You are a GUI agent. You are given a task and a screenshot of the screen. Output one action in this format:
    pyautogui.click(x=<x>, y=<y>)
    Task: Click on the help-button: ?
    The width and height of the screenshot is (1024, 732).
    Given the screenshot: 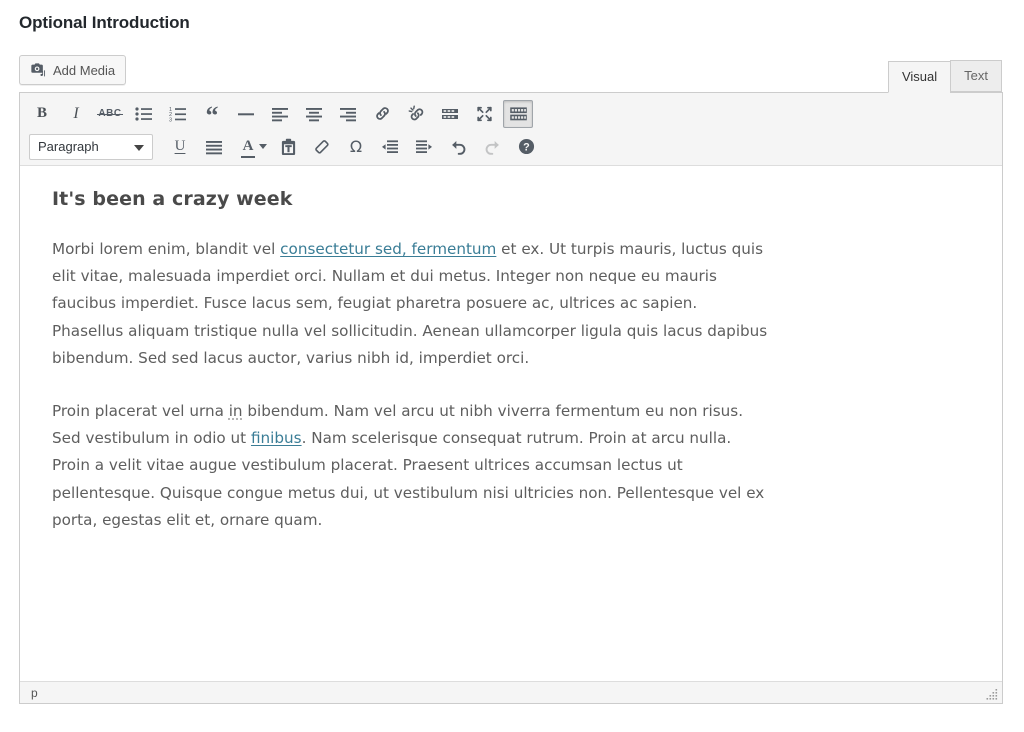 What is the action you would take?
    pyautogui.click(x=526, y=147)
    